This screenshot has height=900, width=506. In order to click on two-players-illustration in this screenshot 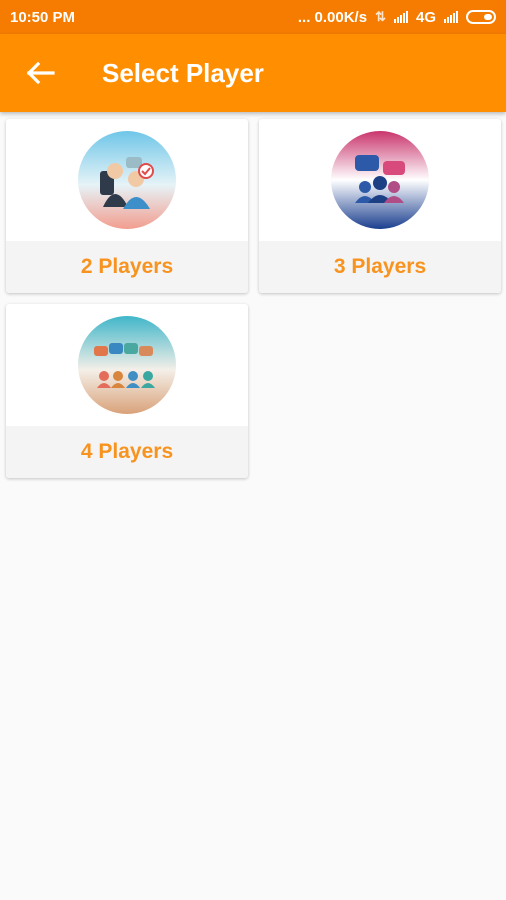, I will do `click(127, 180)`.